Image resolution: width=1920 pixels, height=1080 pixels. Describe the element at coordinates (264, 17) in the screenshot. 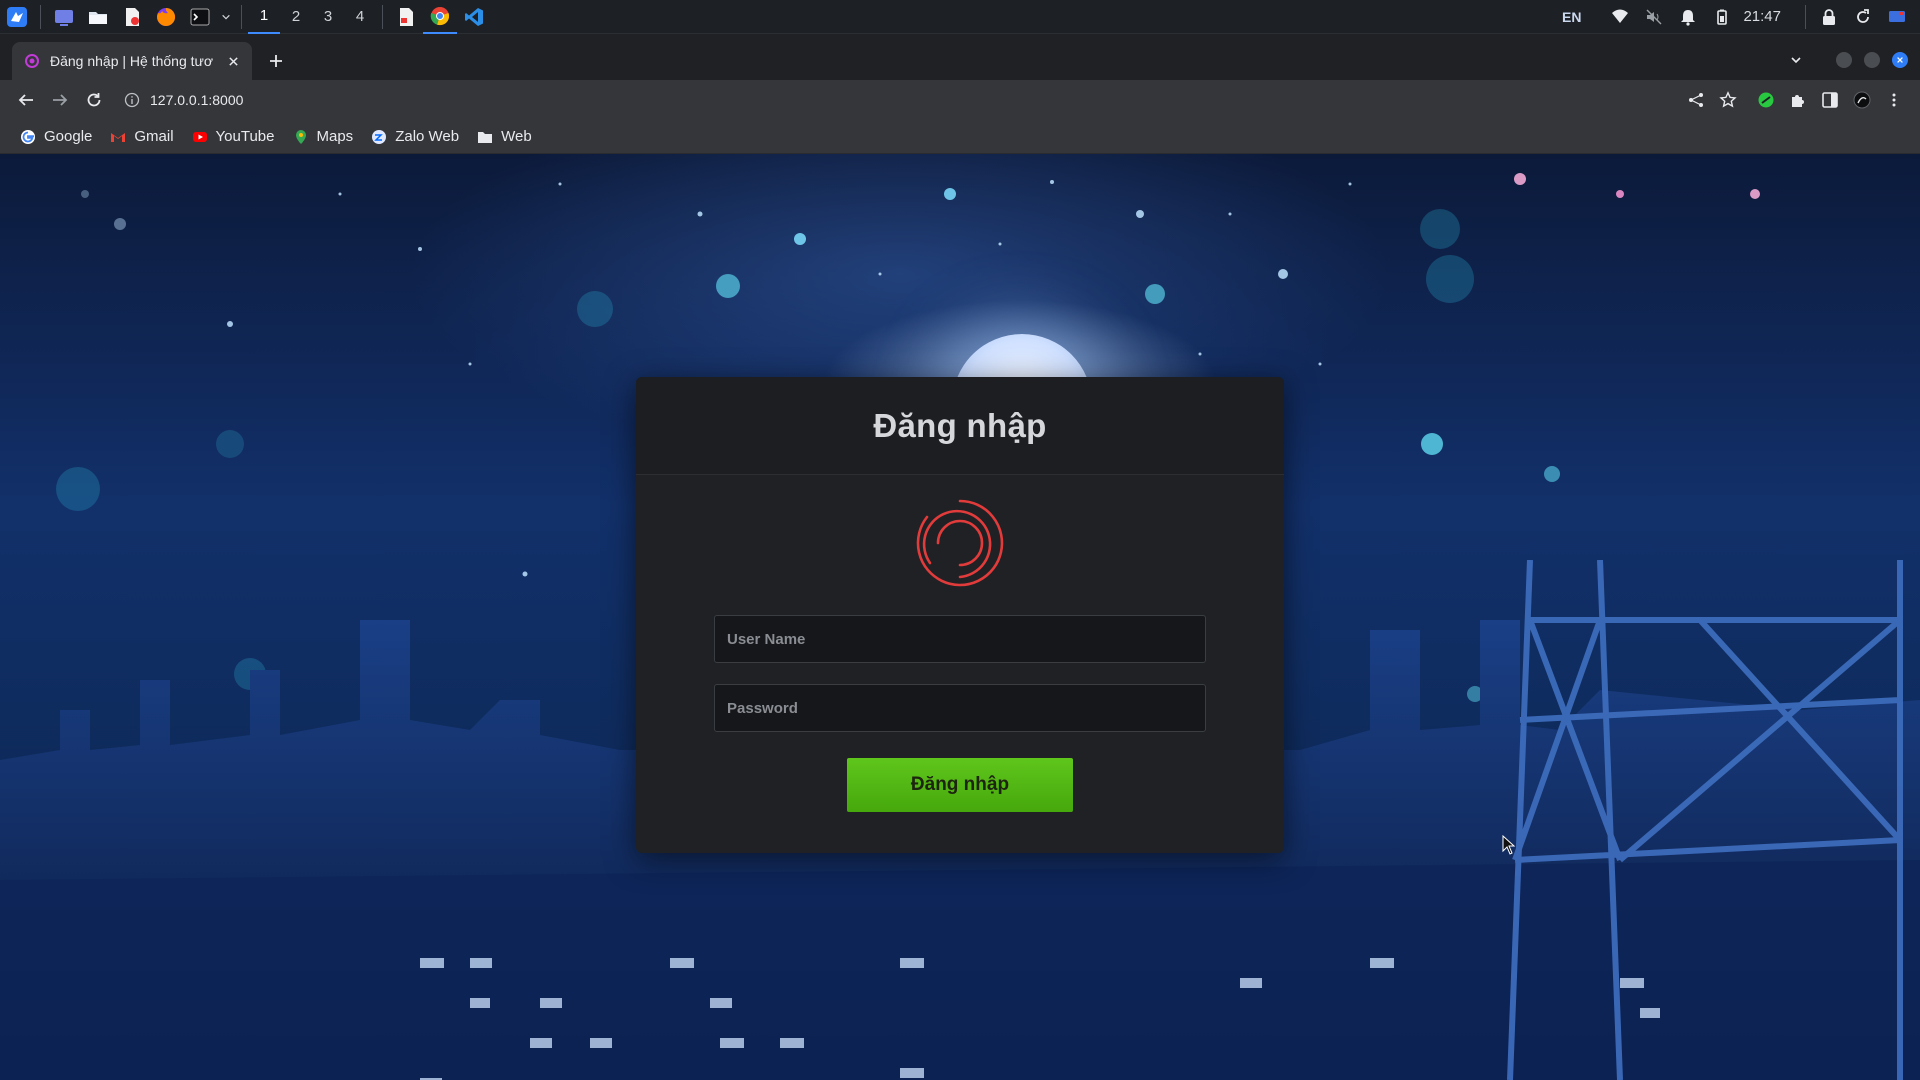

I see `workspace-1: 1` at that location.